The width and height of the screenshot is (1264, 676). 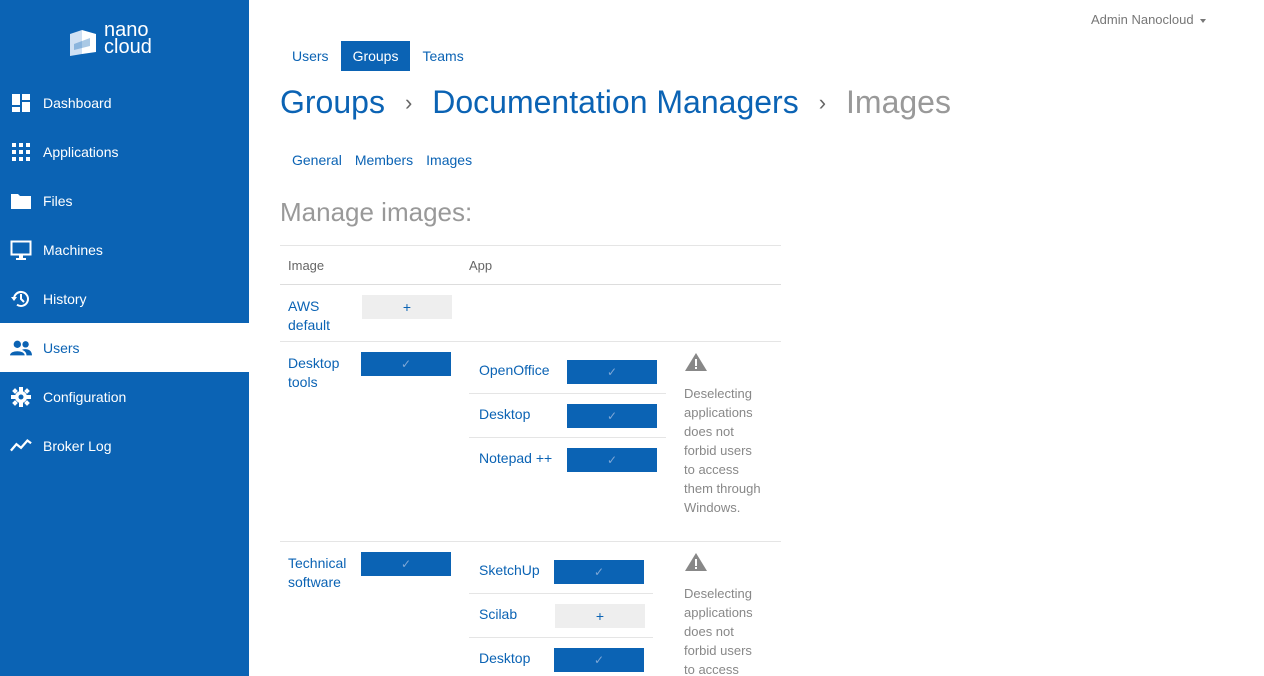 I want to click on app-name: SketchUp, so click(x=509, y=570).